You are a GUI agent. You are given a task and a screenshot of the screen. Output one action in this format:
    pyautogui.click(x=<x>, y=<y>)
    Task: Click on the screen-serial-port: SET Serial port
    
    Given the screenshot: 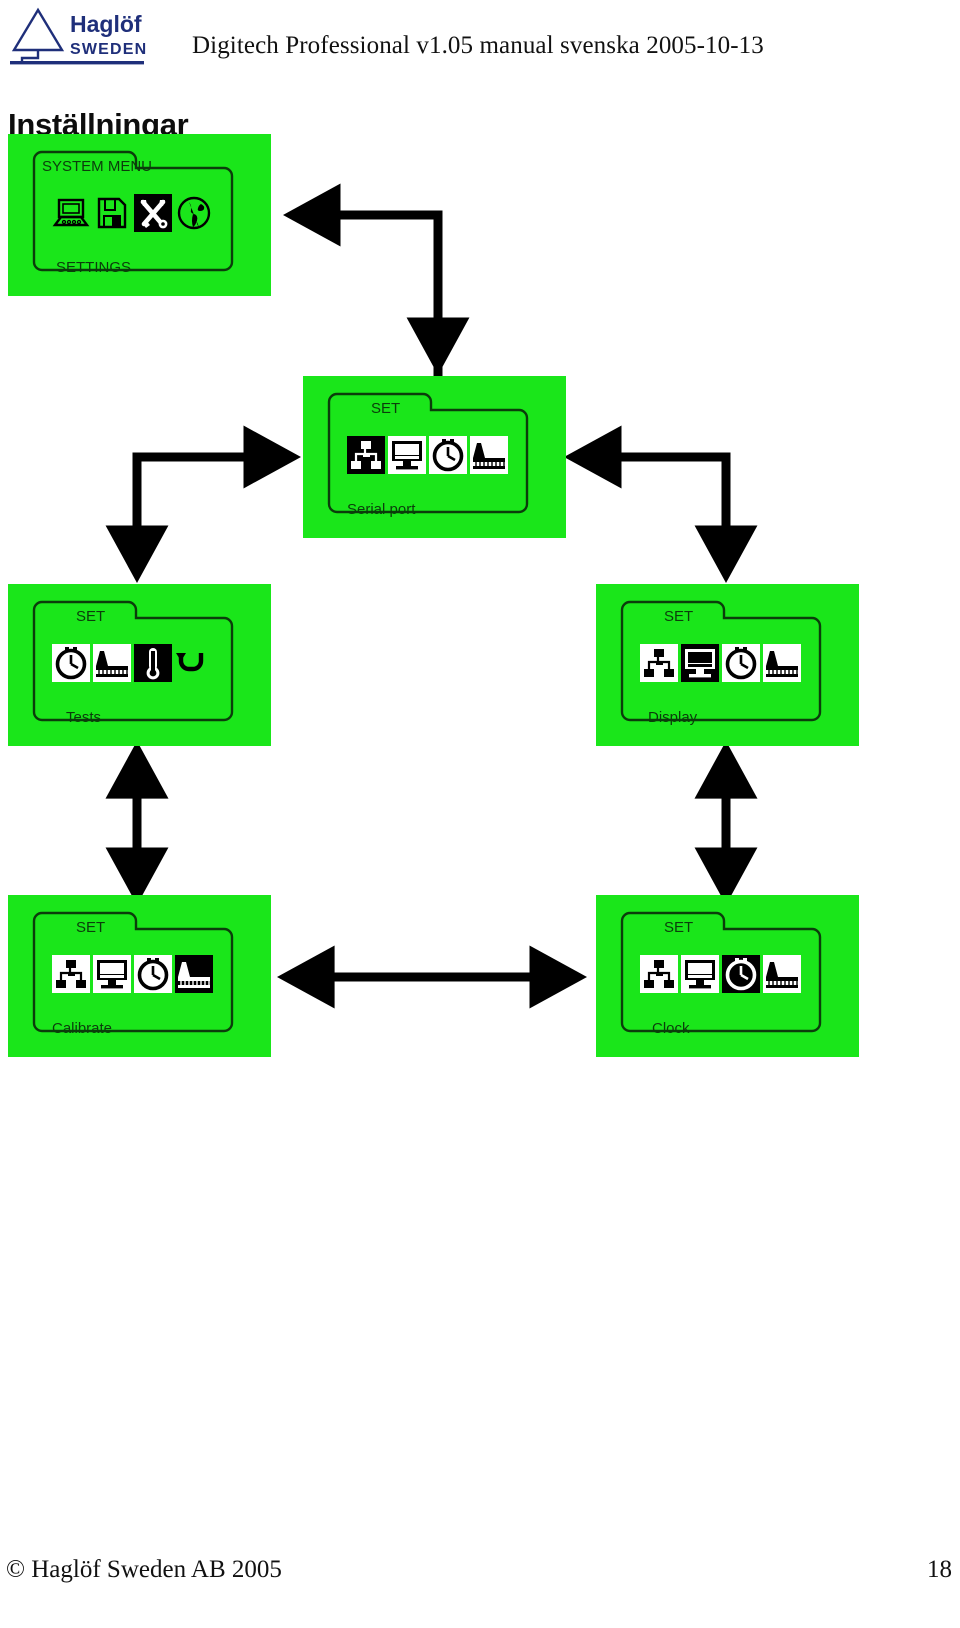 What is the action you would take?
    pyautogui.click(x=434, y=457)
    